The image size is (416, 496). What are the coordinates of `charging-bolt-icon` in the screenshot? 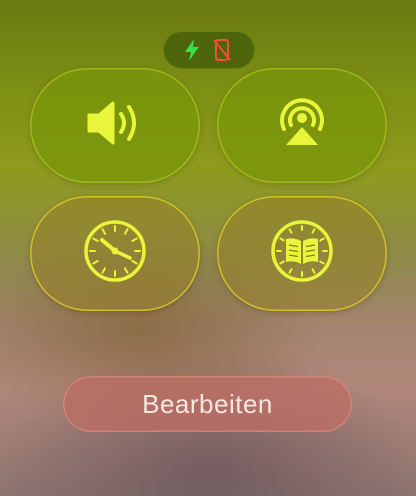 It's located at (192, 52).